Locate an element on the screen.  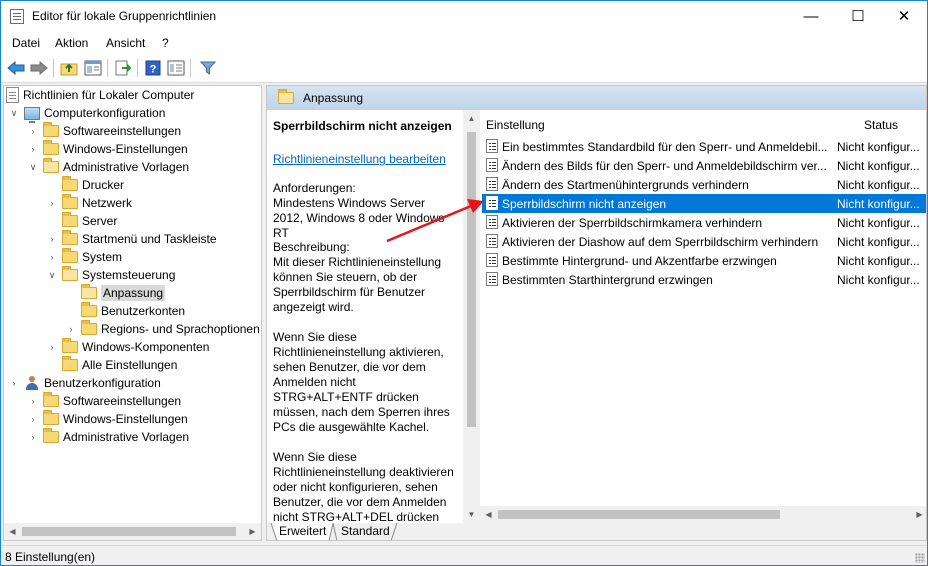
tree-item-label: Benutzerkonfiguration is located at coordinates (102, 383).